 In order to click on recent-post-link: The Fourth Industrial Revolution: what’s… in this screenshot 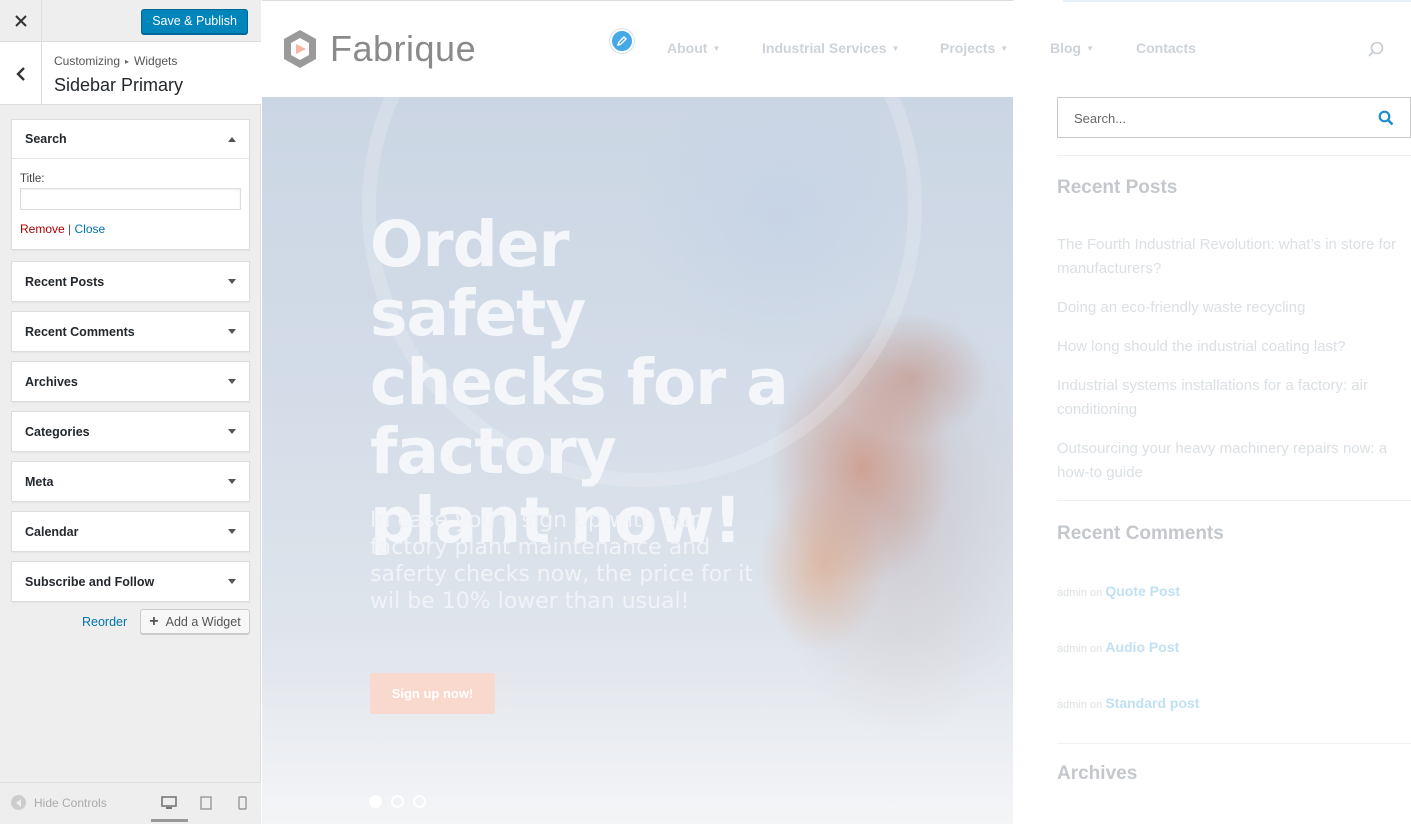, I will do `click(1232, 257)`.